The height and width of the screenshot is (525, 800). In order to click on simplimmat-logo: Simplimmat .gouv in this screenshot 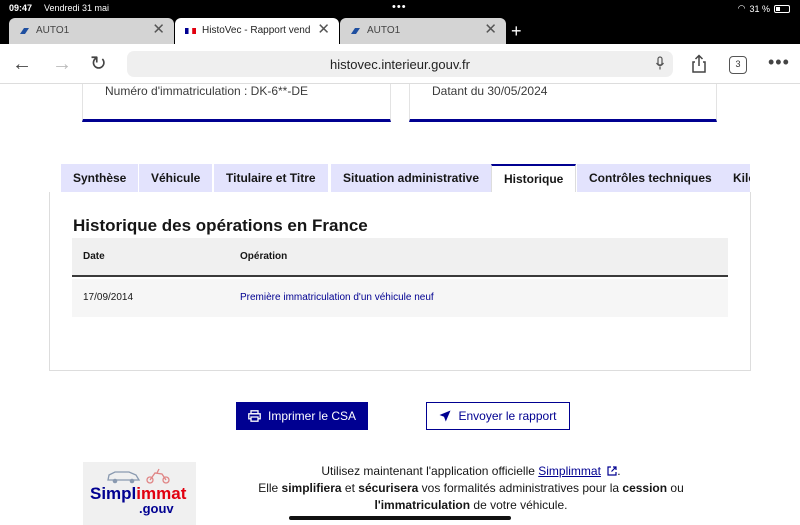, I will do `click(139, 493)`.